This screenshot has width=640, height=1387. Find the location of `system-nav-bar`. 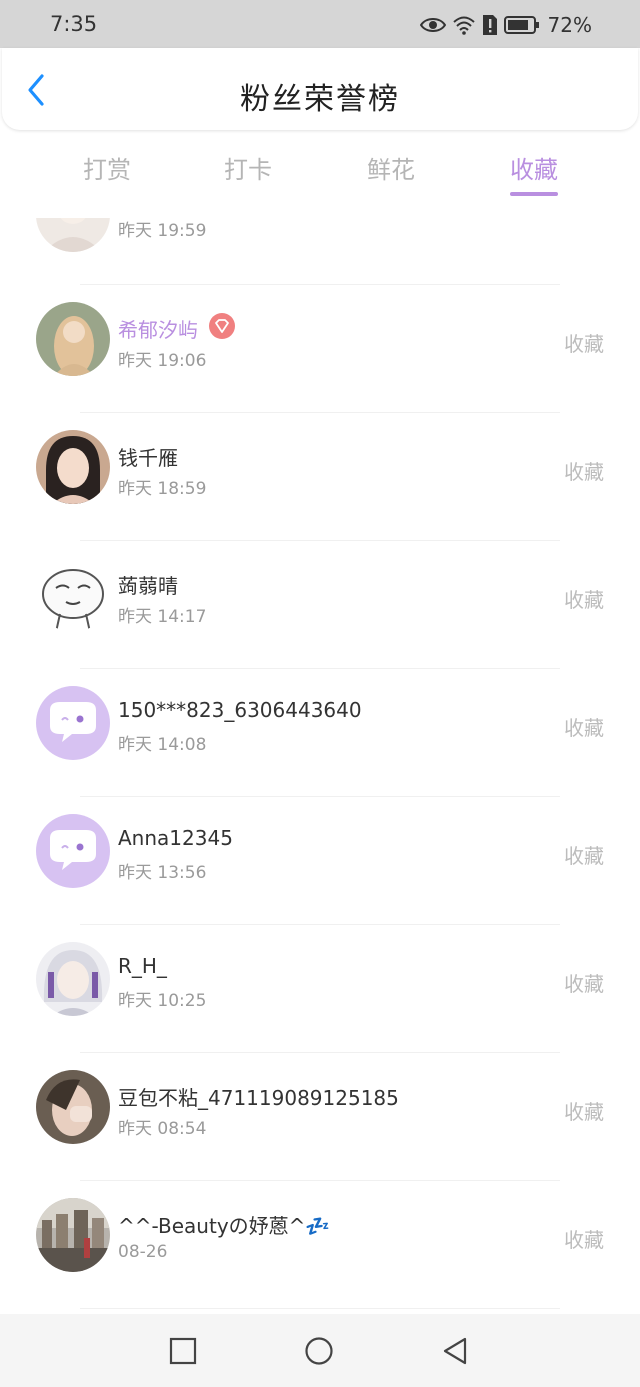

system-nav-bar is located at coordinates (320, 1350).